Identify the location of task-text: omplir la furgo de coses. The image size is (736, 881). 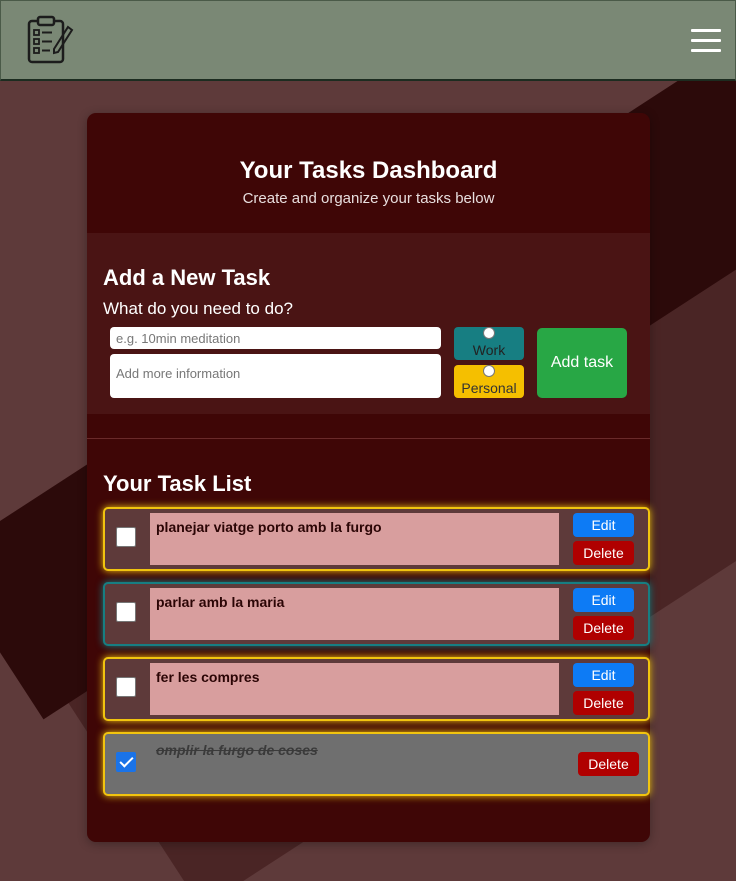
(354, 762).